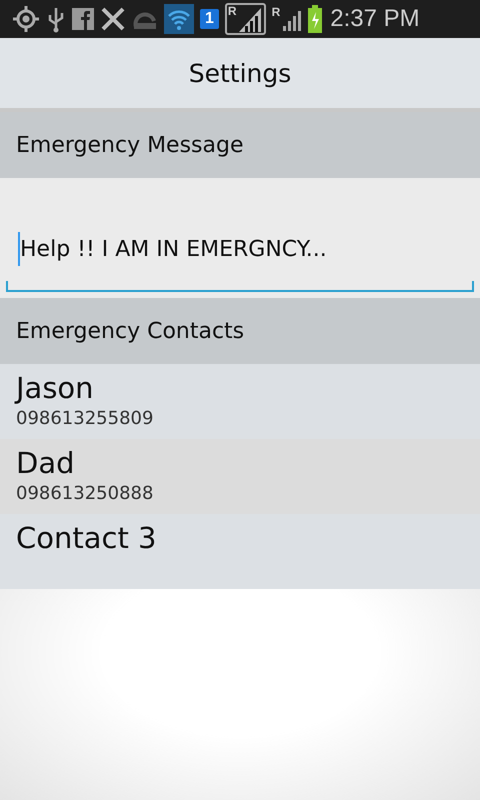  What do you see at coordinates (87, 538) in the screenshot?
I see `contact-name: Contact 3` at bounding box center [87, 538].